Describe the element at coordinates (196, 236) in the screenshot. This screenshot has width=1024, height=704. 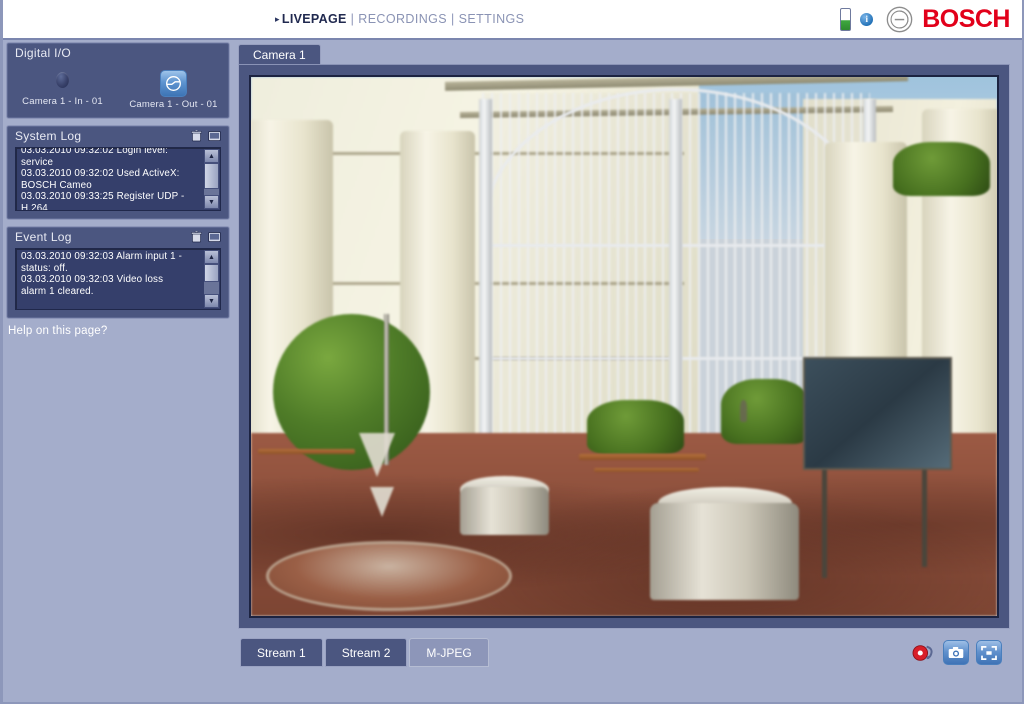
I see `event-log-trash-icon` at that location.